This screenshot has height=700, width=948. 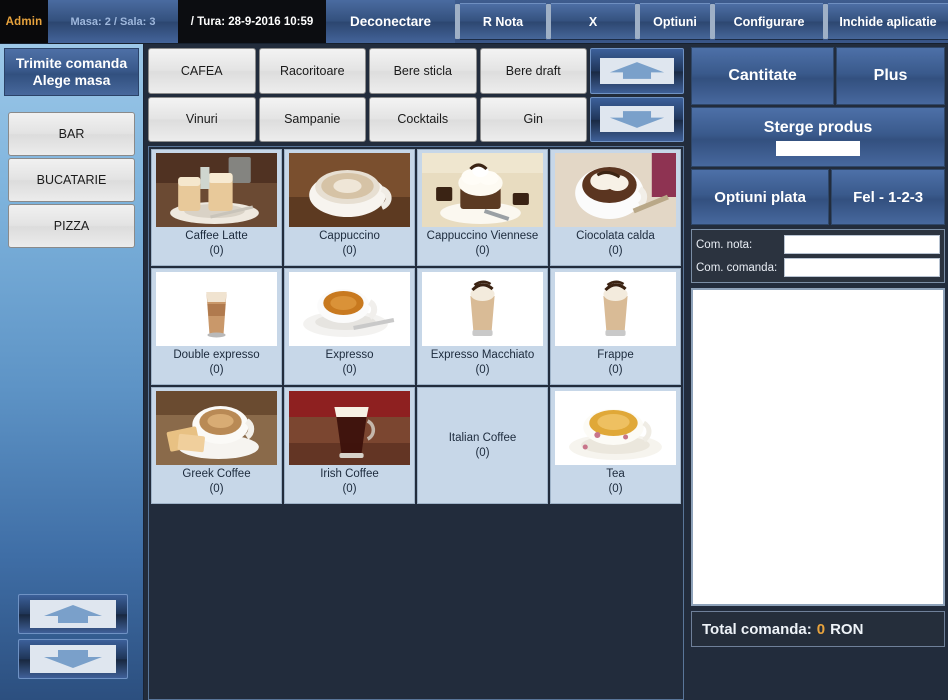 I want to click on category-racoritoare-button: Racoritoare, so click(x=312, y=71).